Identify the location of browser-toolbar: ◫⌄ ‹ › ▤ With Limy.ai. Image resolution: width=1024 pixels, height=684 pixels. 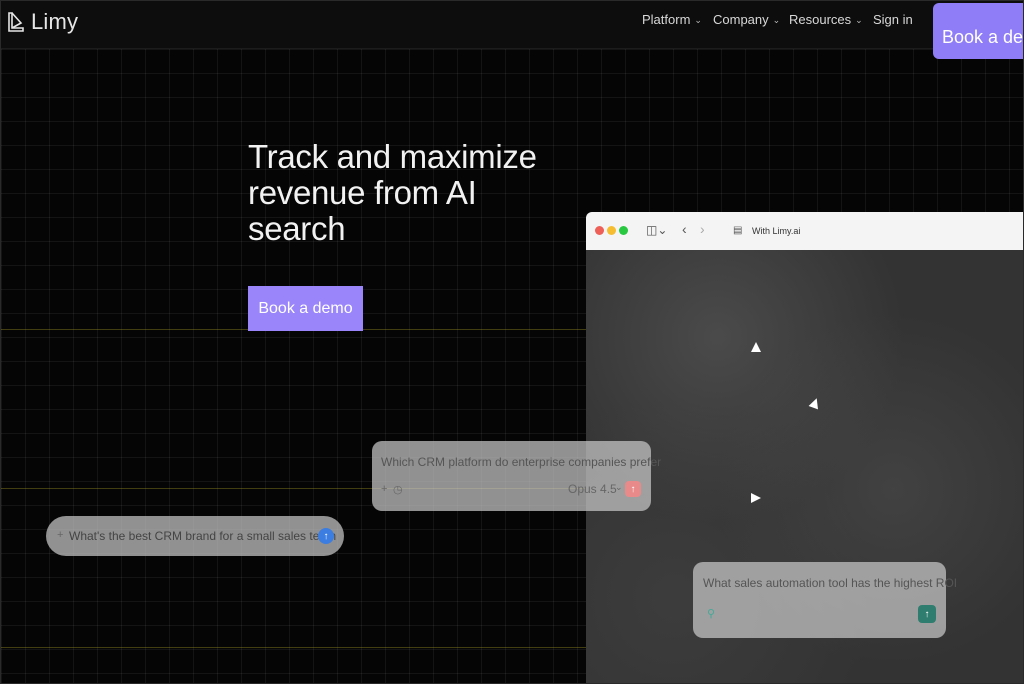
(804, 231).